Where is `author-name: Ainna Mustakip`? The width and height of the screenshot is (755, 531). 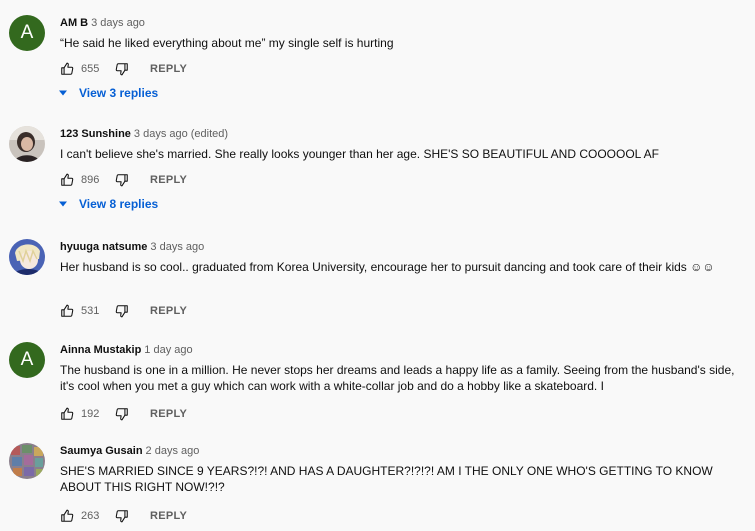
author-name: Ainna Mustakip is located at coordinates (100, 350).